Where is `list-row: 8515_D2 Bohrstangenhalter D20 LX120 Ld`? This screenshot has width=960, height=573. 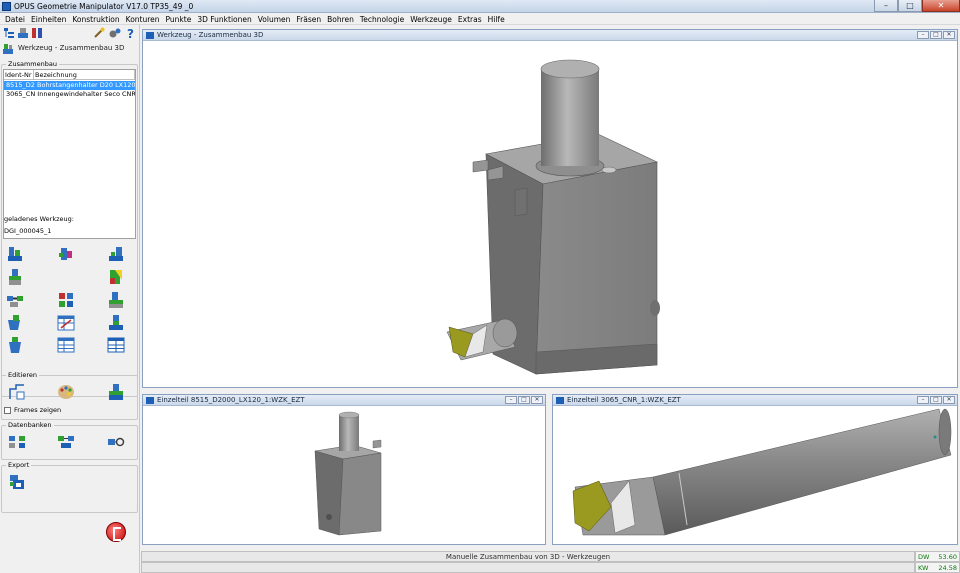 list-row: 8515_D2 Bohrstangenhalter D20 LX120 Ld is located at coordinates (69, 85).